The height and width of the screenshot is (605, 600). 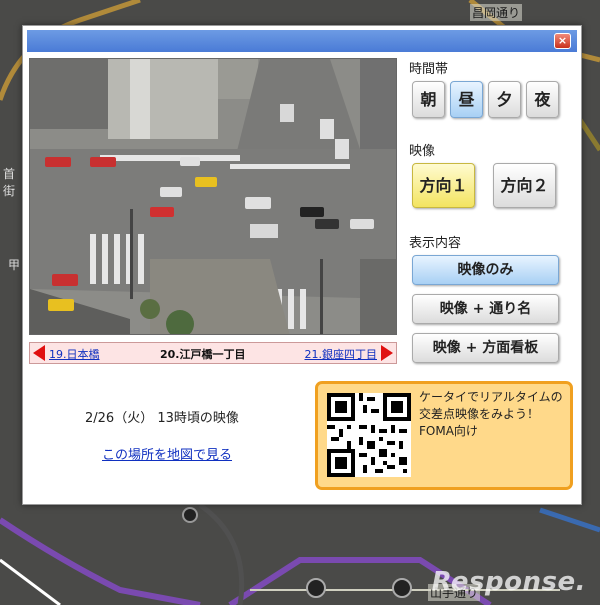 I want to click on map-left-label-1: 首, so click(x=9, y=174).